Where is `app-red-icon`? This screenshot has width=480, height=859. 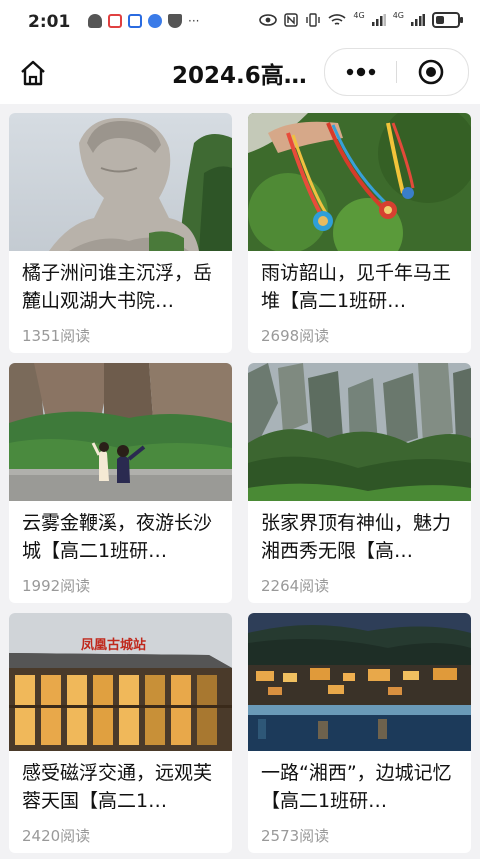
app-red-icon is located at coordinates (115, 21).